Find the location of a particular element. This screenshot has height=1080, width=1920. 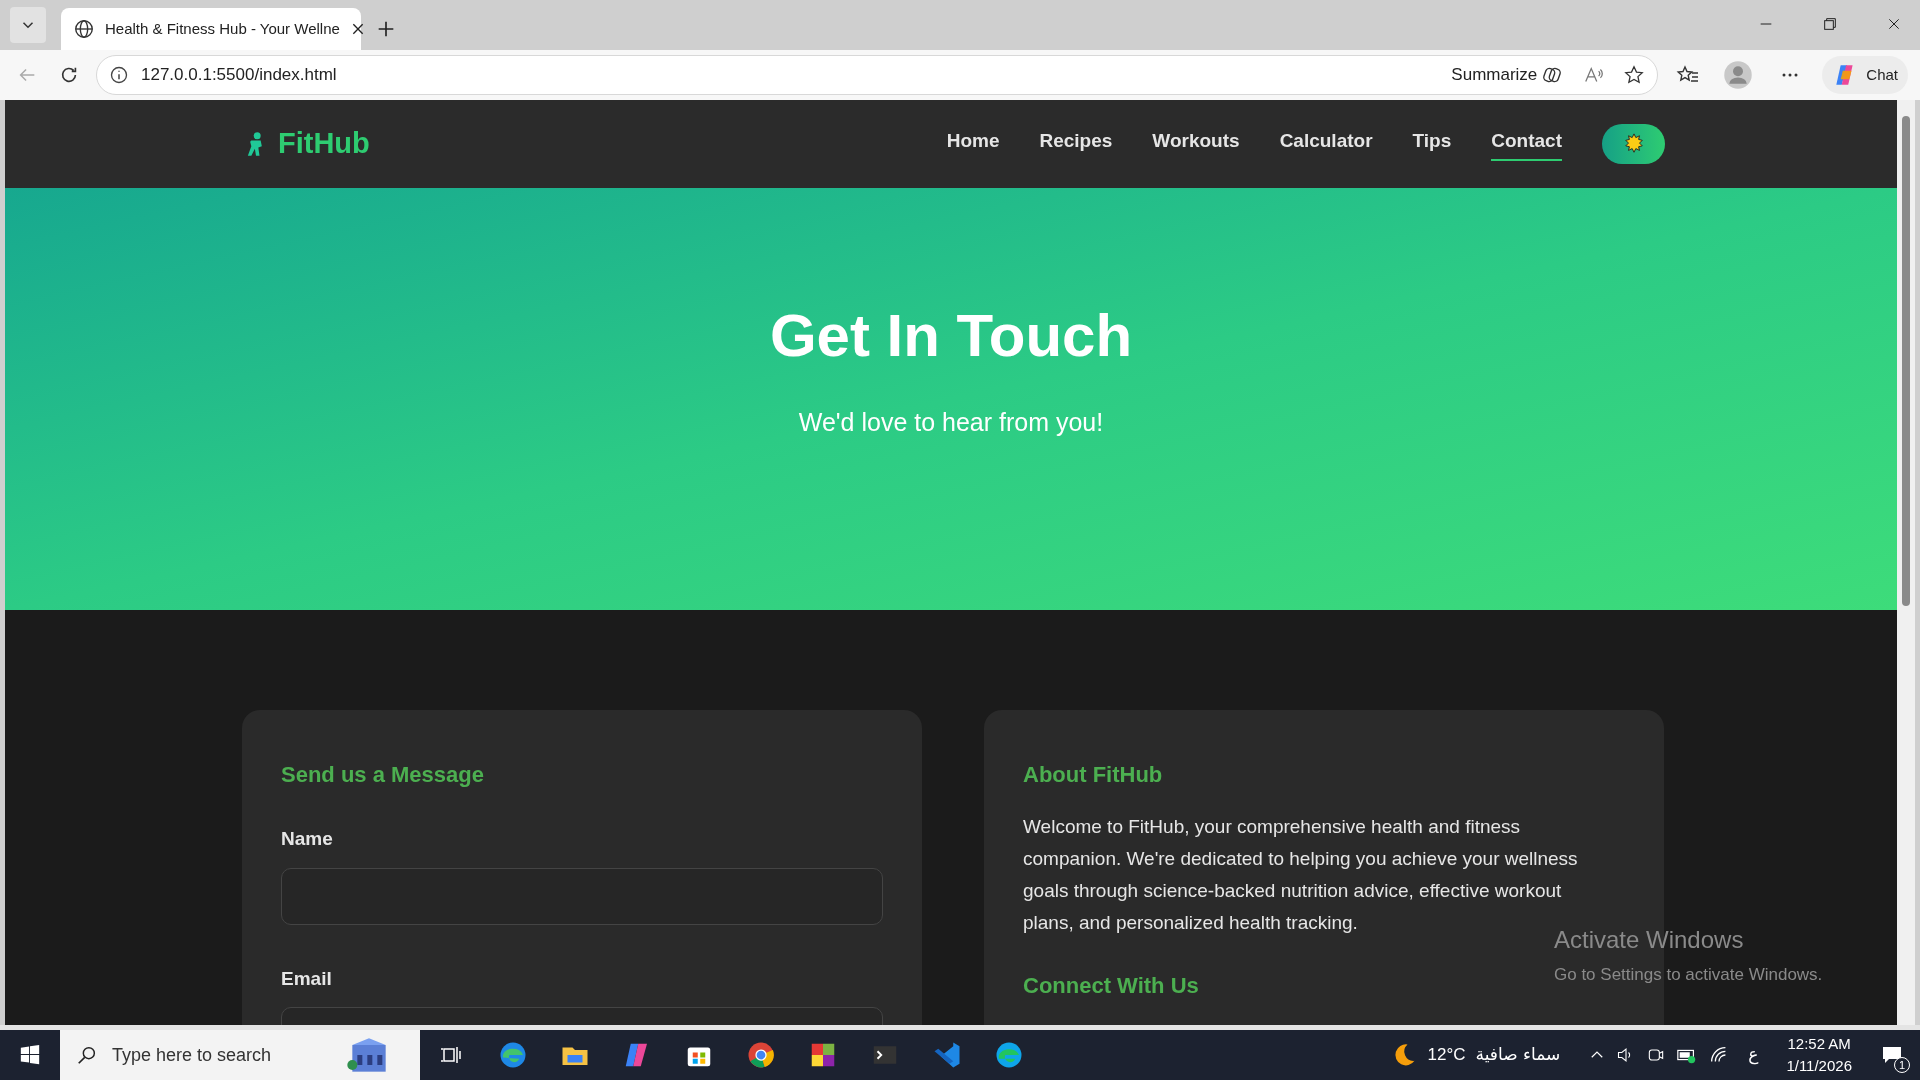

nav-link: Home is located at coordinates (973, 144).